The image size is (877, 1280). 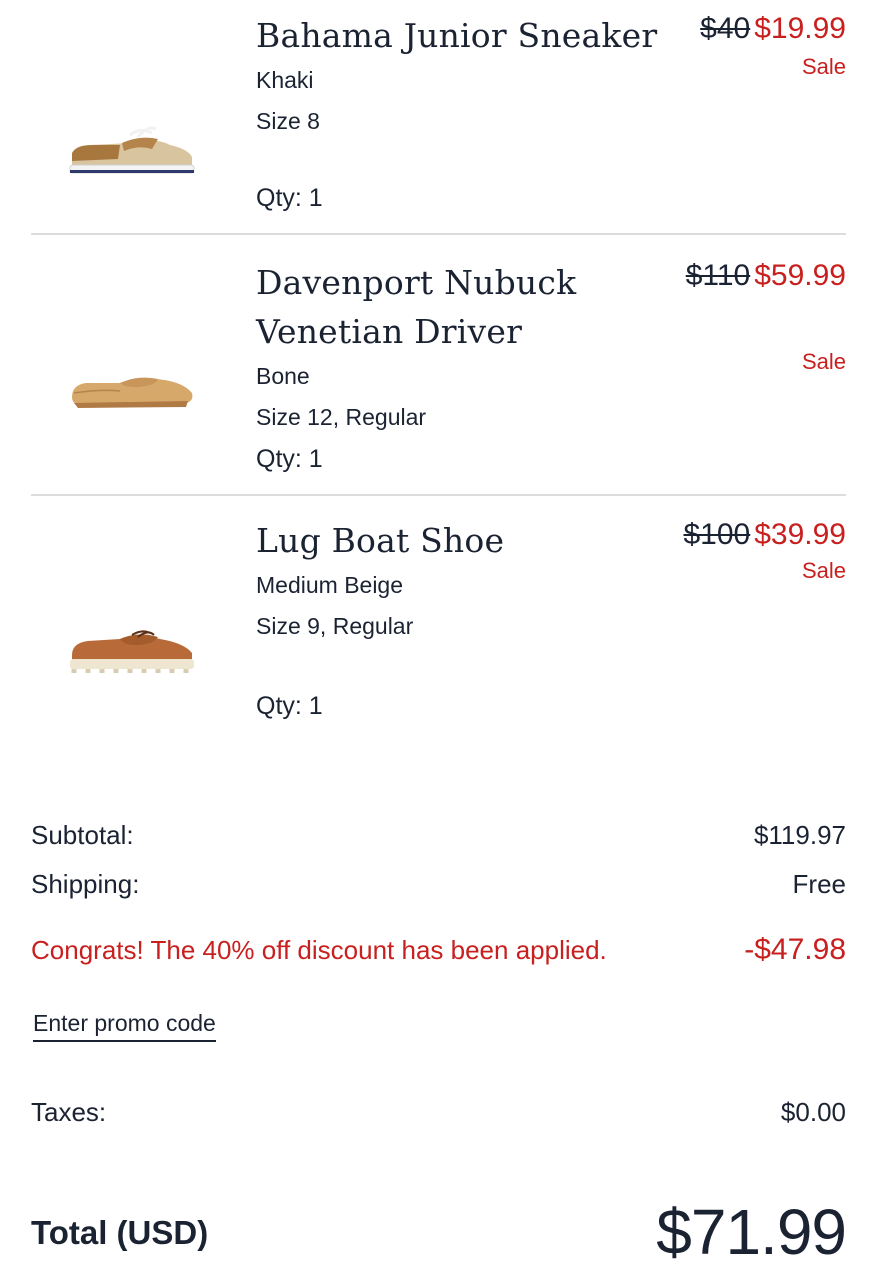 What do you see at coordinates (717, 534) in the screenshot?
I see `original-price: $100` at bounding box center [717, 534].